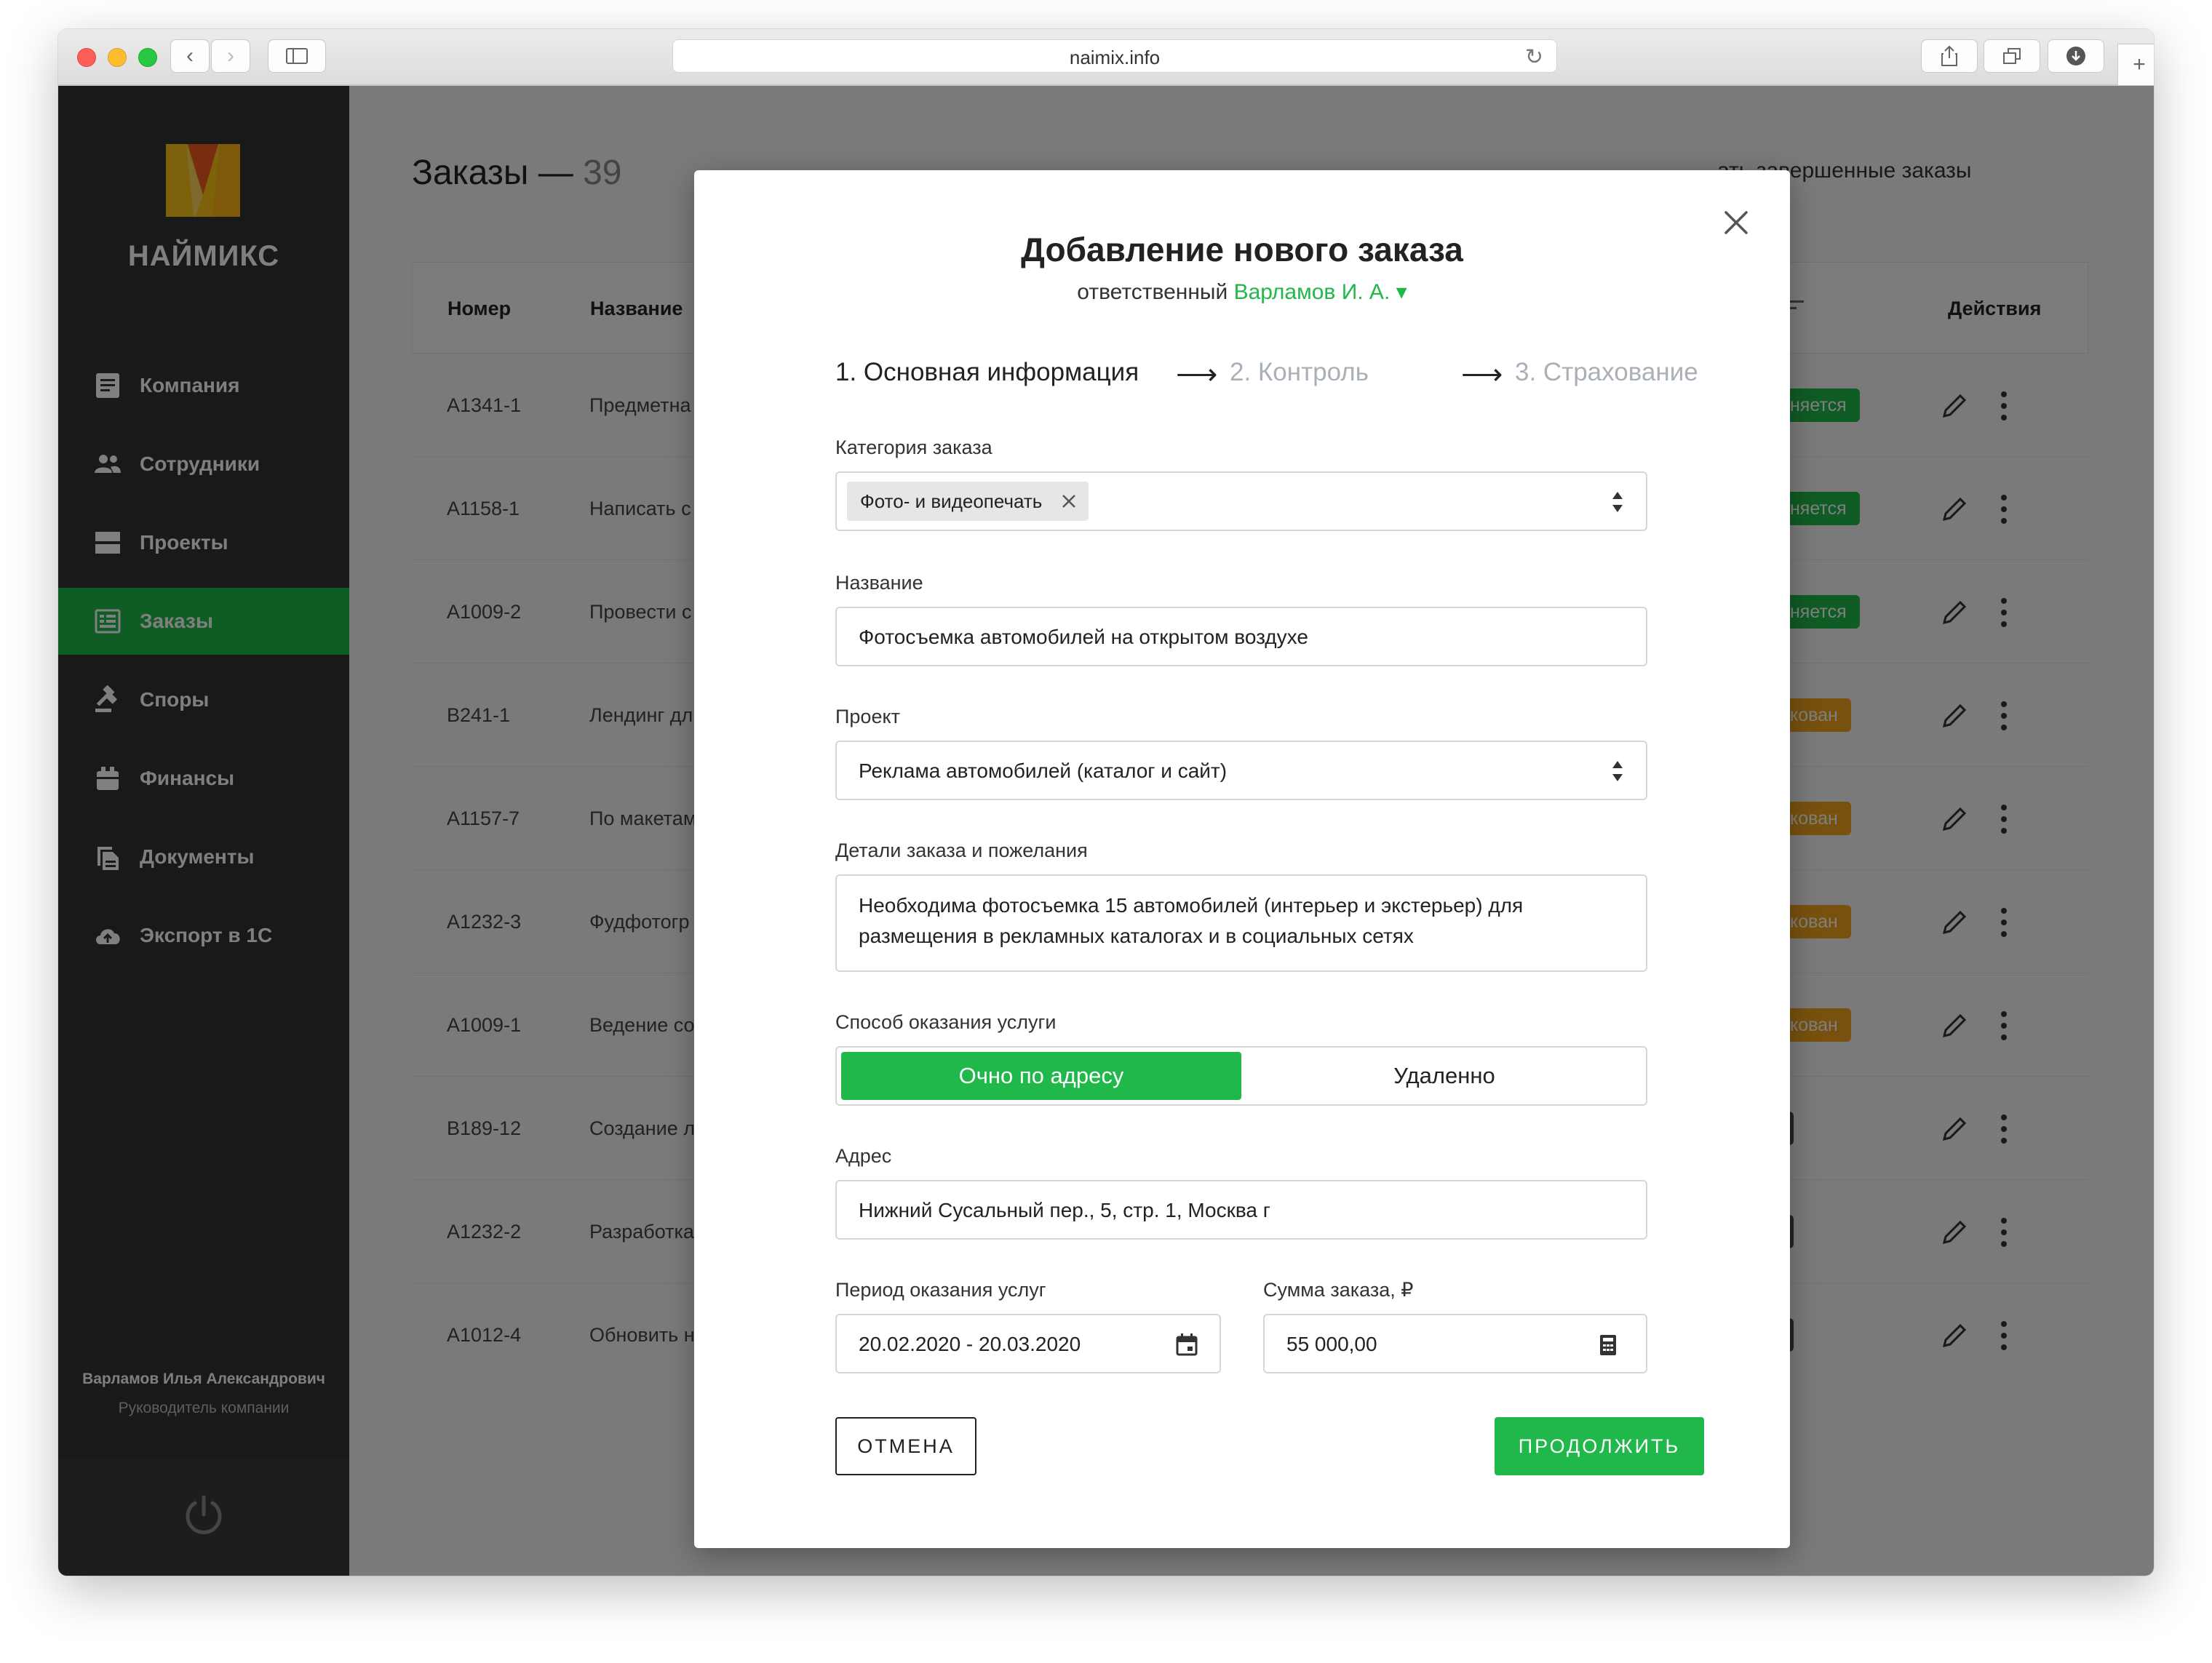  I want to click on browser-toolbar: ‹ › naimix.info ↻ +, so click(1106, 57).